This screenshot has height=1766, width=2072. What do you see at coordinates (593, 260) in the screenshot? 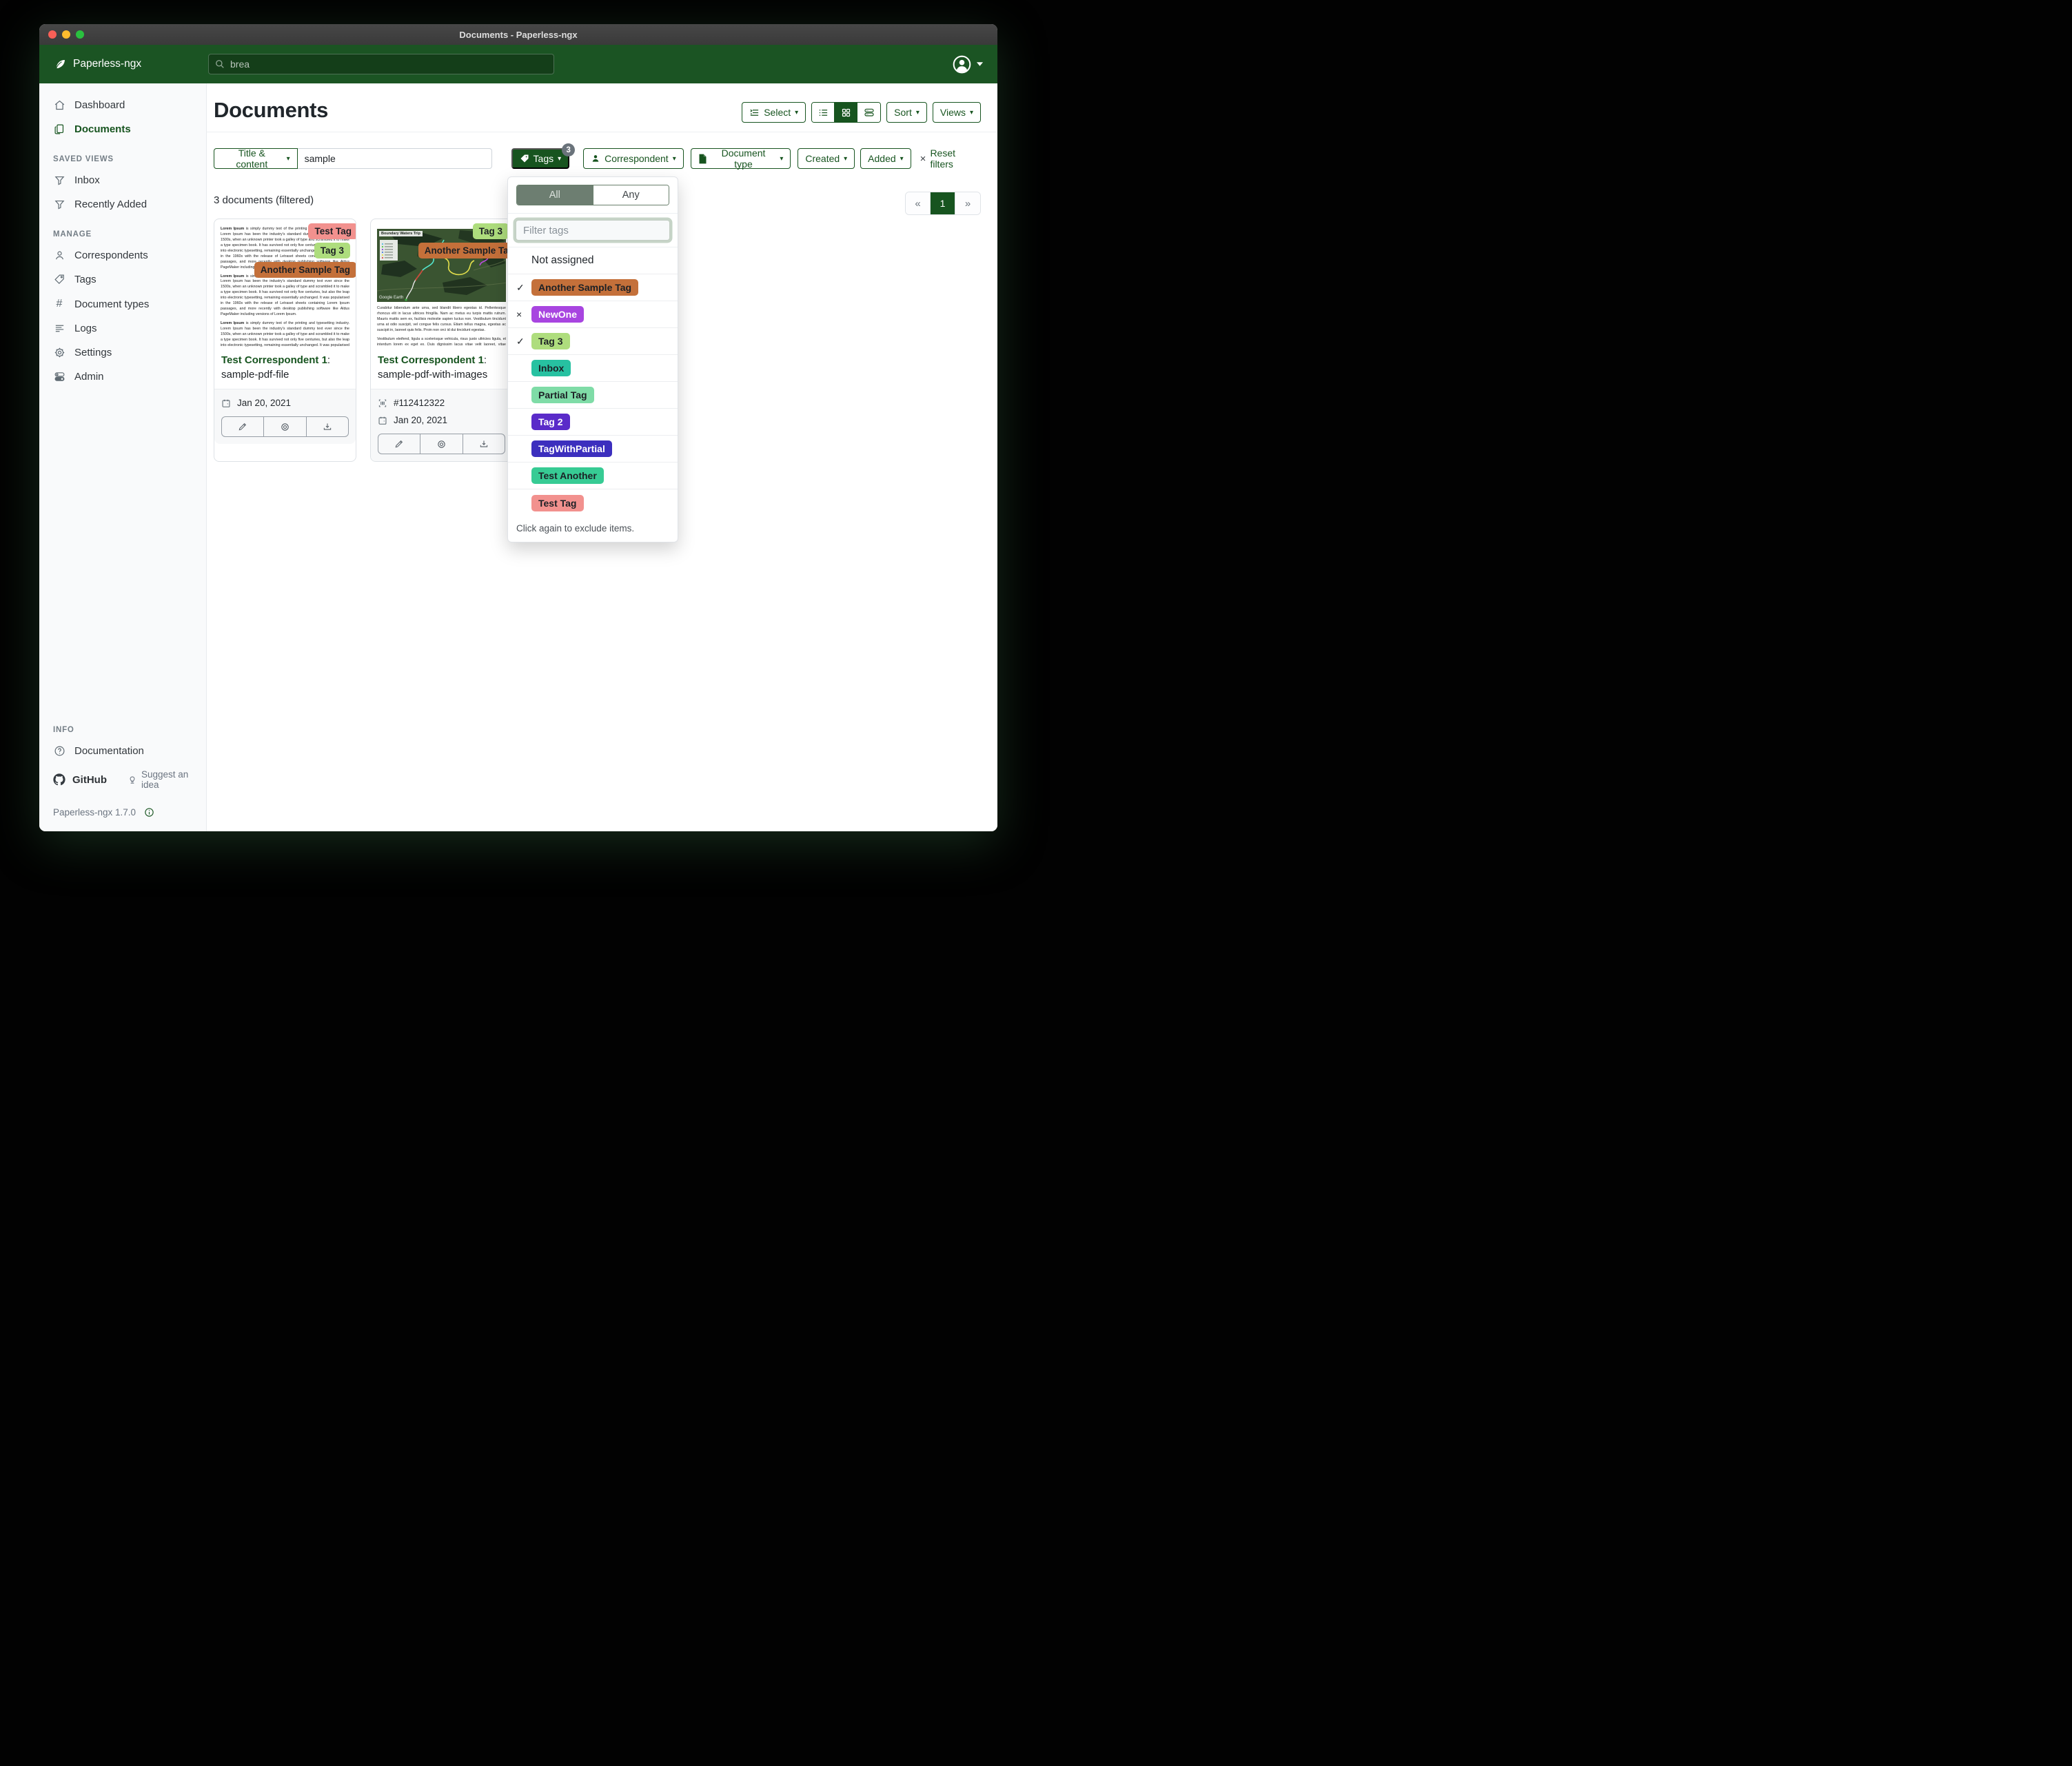
I see `tag-option-not-assigned: Not assigned` at bounding box center [593, 260].